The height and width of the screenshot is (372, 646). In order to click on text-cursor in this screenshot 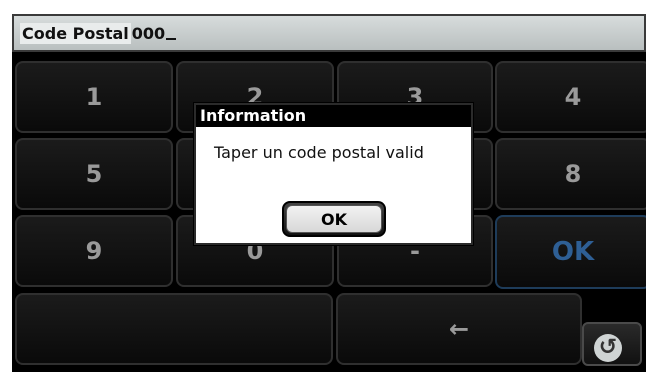, I will do `click(171, 39)`.